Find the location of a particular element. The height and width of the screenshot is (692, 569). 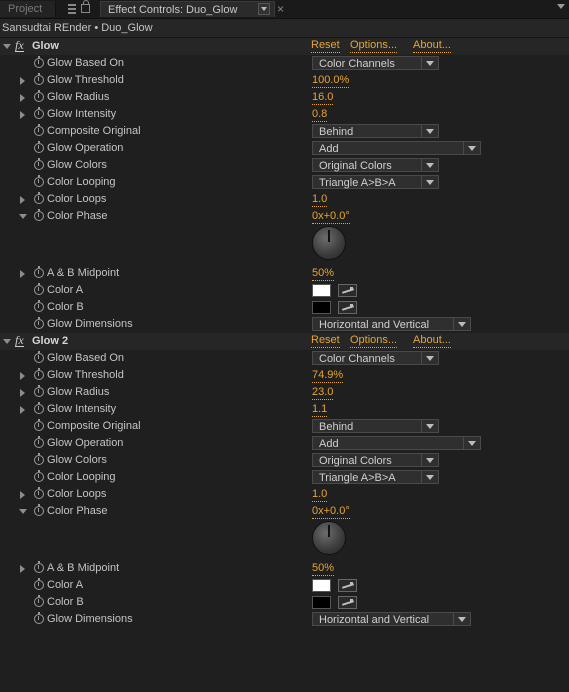

glow-intensity-value: 1.1 is located at coordinates (320, 410).